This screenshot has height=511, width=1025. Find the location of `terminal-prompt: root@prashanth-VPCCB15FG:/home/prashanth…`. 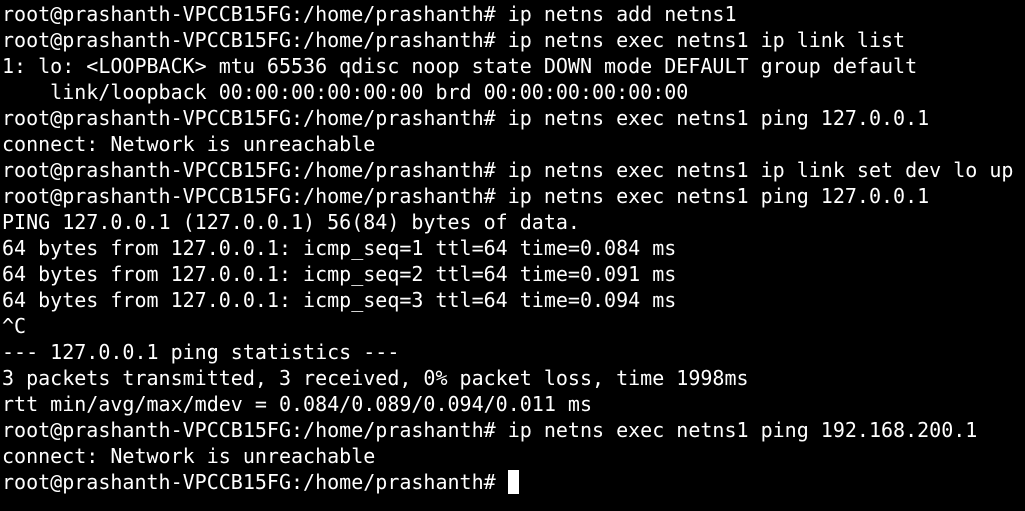

terminal-prompt: root@prashanth-VPCCB15FG:/home/prashanth… is located at coordinates (249, 482).